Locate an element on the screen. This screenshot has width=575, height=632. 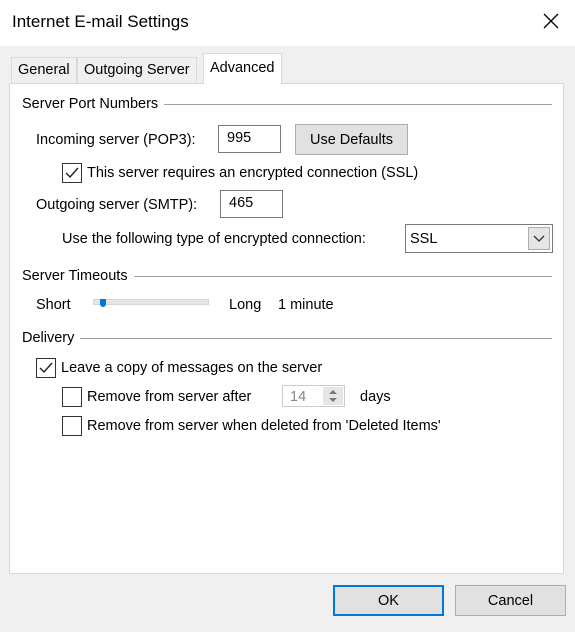
leave-copy-checkbox is located at coordinates (46, 368).